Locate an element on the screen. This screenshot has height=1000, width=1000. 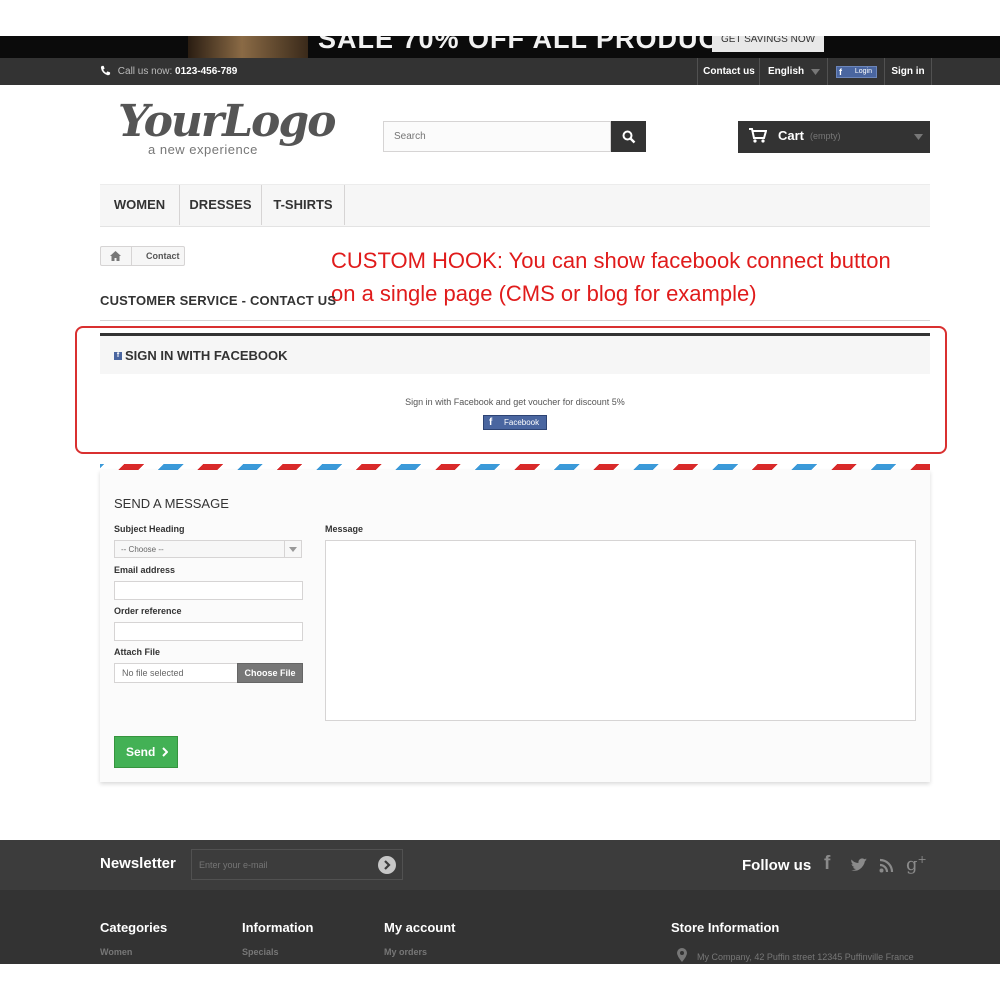
divider is located at coordinates (515, 320).